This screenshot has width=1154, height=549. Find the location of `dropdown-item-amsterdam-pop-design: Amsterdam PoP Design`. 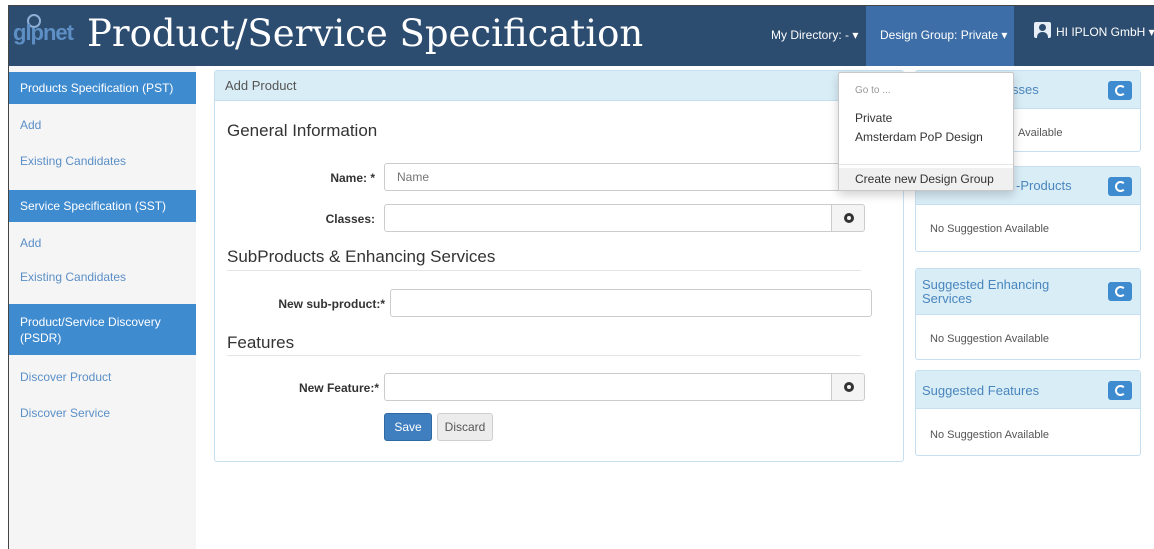

dropdown-item-amsterdam-pop-design: Amsterdam PoP Design is located at coordinates (919, 137).